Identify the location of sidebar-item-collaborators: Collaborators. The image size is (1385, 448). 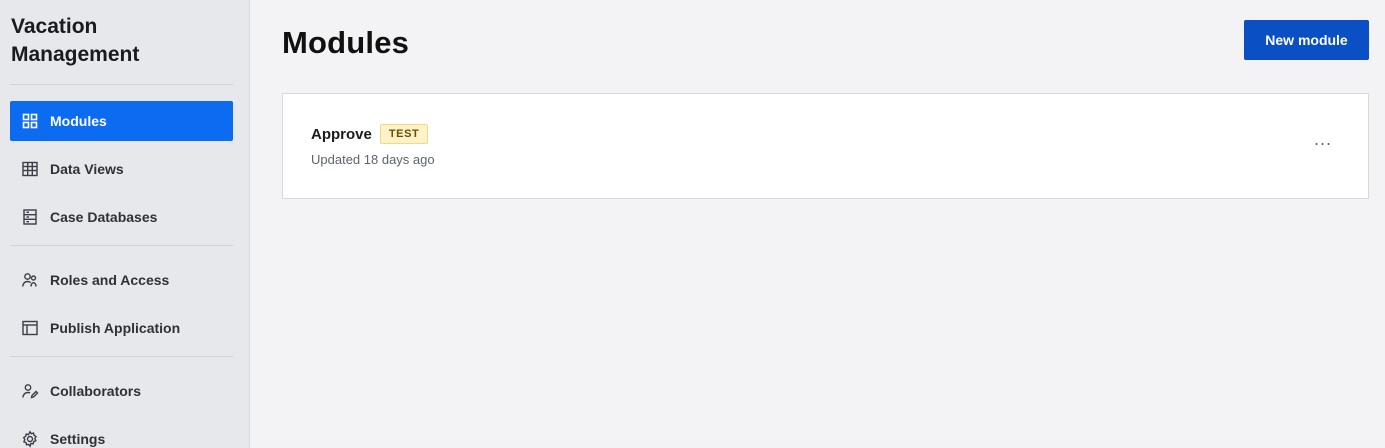
(121, 391).